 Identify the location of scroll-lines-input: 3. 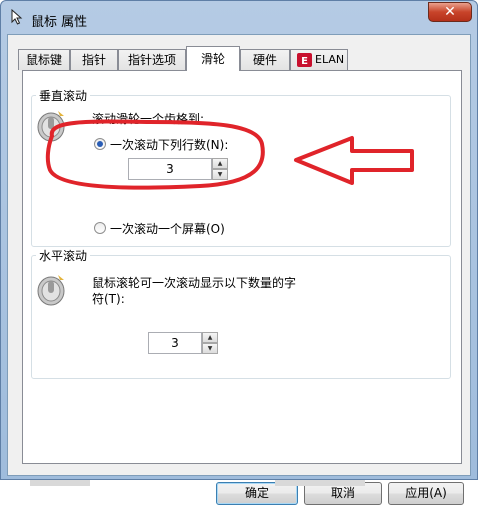
(170, 169).